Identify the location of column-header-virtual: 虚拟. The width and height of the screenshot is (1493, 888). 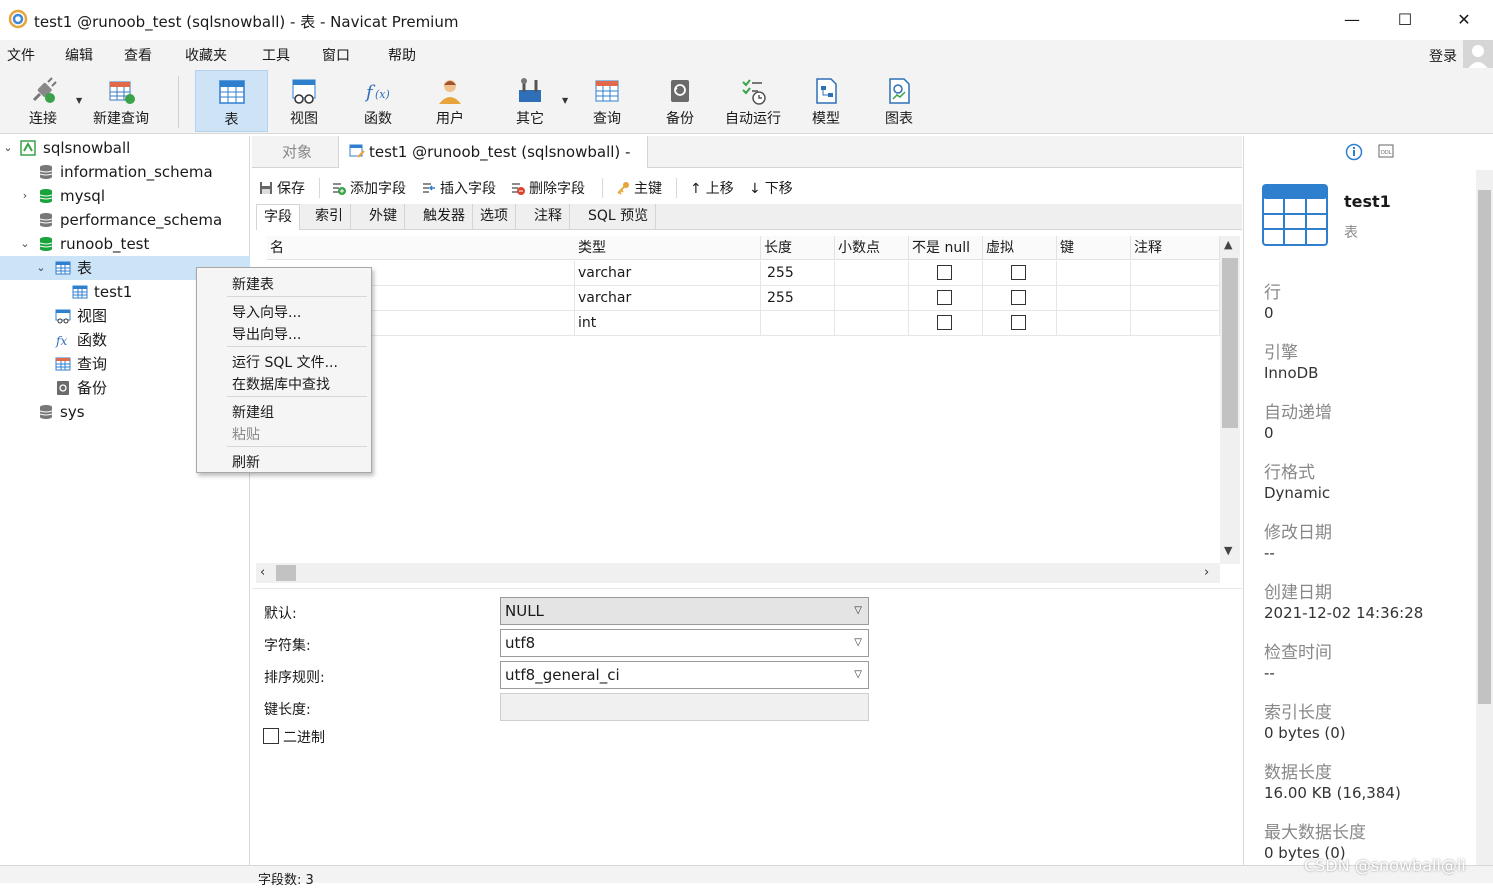
(1020, 248).